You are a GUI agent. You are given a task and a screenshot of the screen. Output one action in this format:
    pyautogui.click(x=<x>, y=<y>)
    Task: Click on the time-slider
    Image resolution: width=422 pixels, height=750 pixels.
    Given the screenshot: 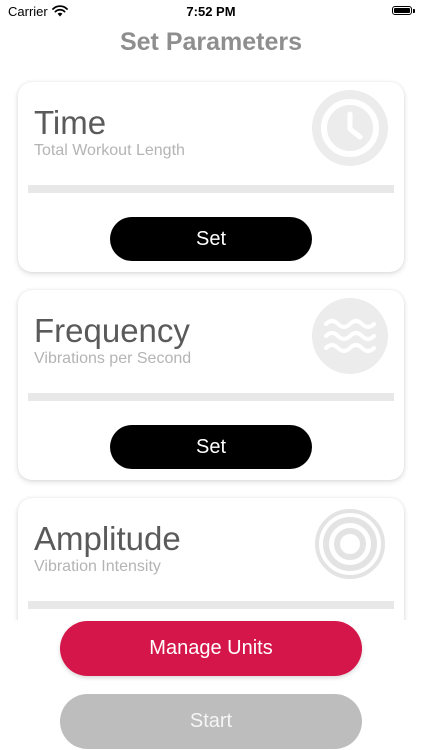 What is the action you would take?
    pyautogui.click(x=211, y=189)
    